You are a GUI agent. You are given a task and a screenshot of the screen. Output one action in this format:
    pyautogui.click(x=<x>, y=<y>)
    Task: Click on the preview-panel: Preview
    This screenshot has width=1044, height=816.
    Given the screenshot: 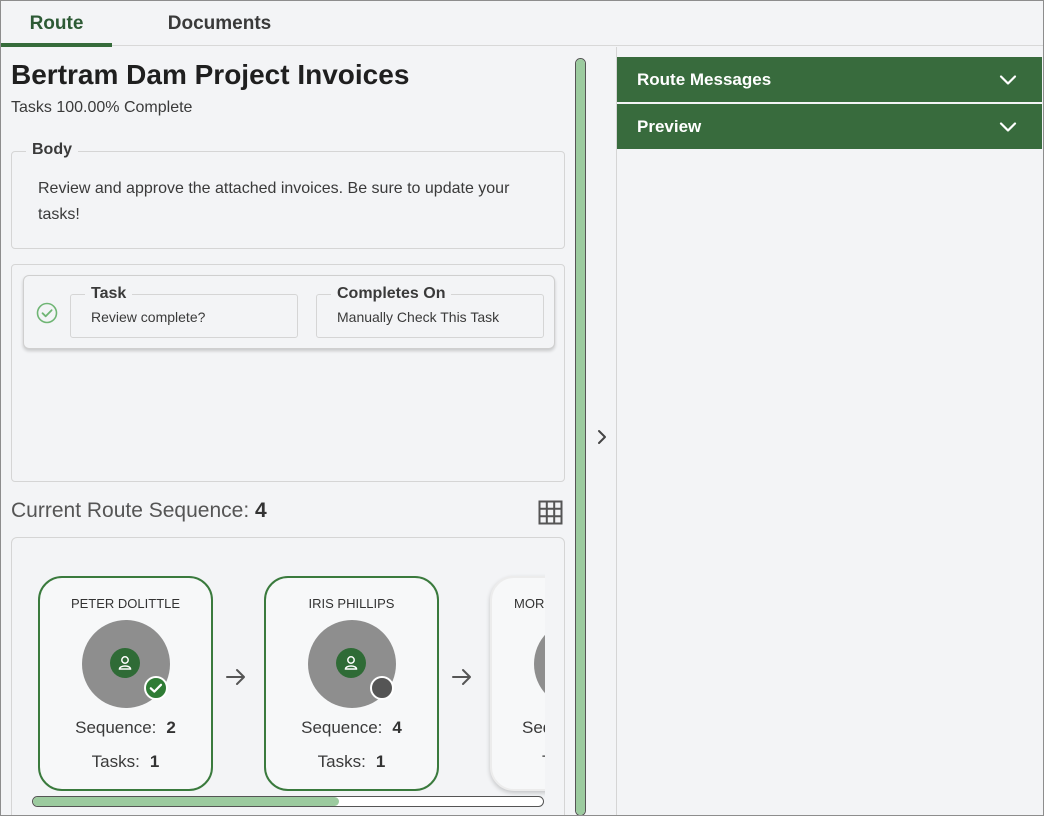 What is the action you would take?
    pyautogui.click(x=829, y=126)
    